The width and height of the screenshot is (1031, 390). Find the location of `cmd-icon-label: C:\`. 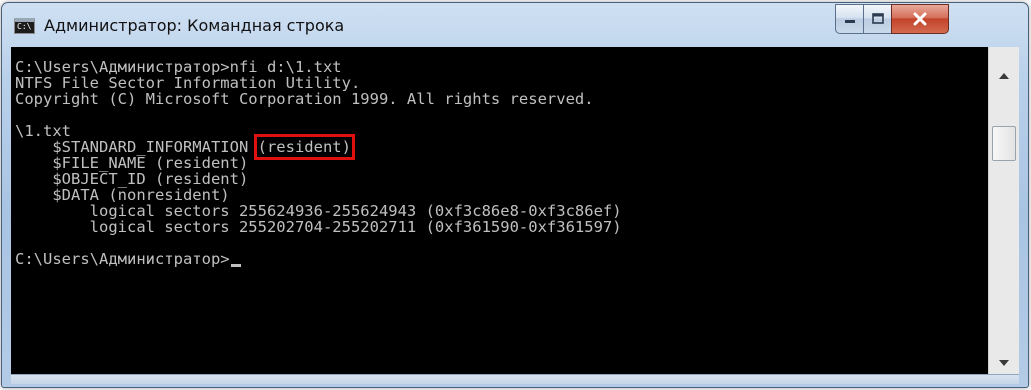

cmd-icon-label: C:\ is located at coordinates (24, 26).